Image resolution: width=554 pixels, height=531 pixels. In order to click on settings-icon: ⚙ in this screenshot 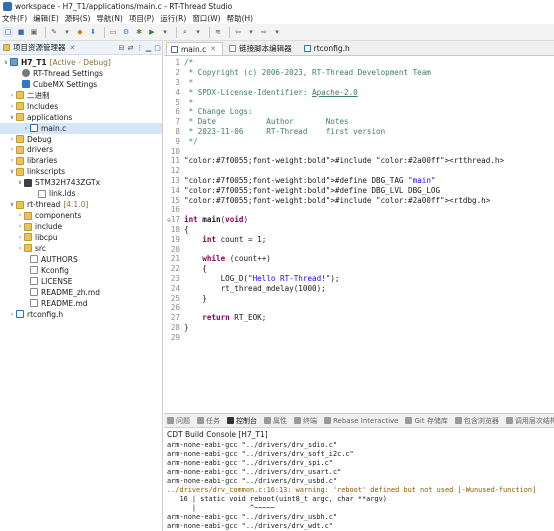, I will do `click(126, 32)`.